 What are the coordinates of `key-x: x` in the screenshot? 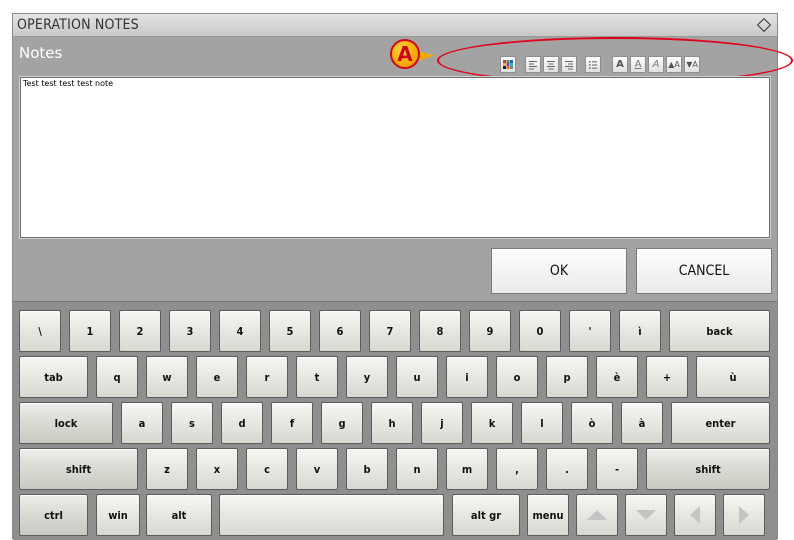 It's located at (217, 469).